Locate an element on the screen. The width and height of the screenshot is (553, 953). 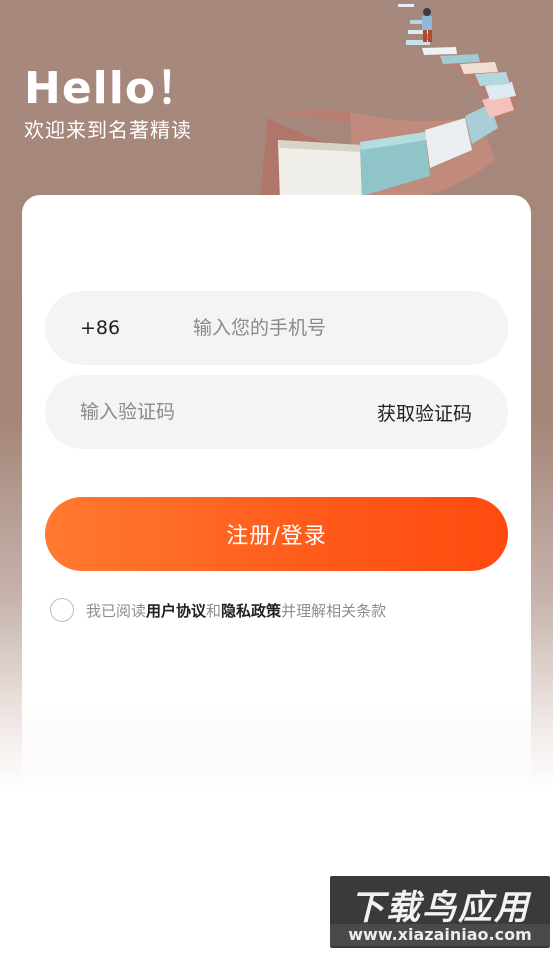
agree-checkbox is located at coordinates (62, 610).